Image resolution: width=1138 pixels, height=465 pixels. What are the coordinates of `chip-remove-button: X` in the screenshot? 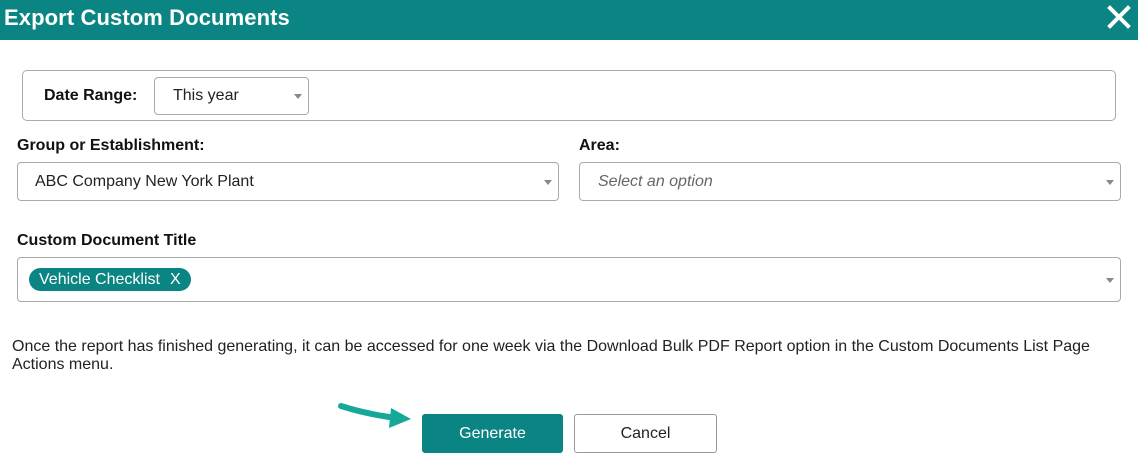 It's located at (175, 280).